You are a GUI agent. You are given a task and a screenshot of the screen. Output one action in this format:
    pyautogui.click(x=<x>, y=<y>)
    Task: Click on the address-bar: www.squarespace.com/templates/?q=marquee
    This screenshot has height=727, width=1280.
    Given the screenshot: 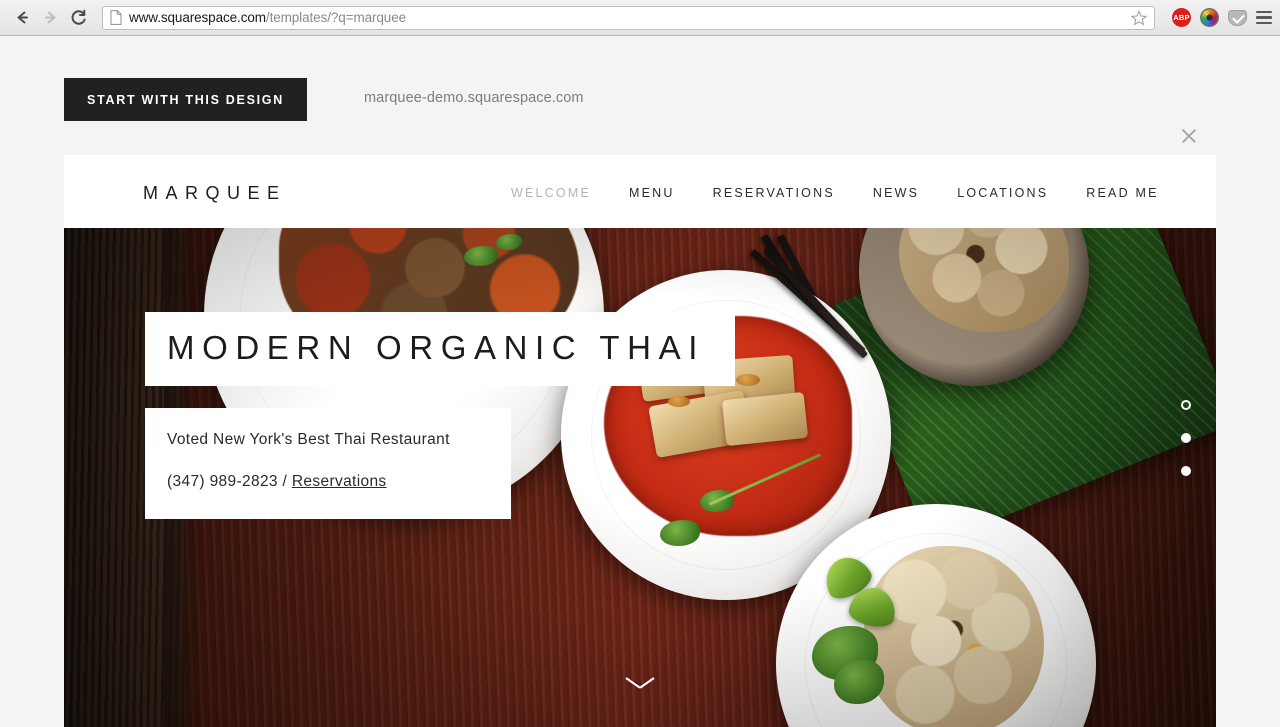 What is the action you would take?
    pyautogui.click(x=628, y=17)
    